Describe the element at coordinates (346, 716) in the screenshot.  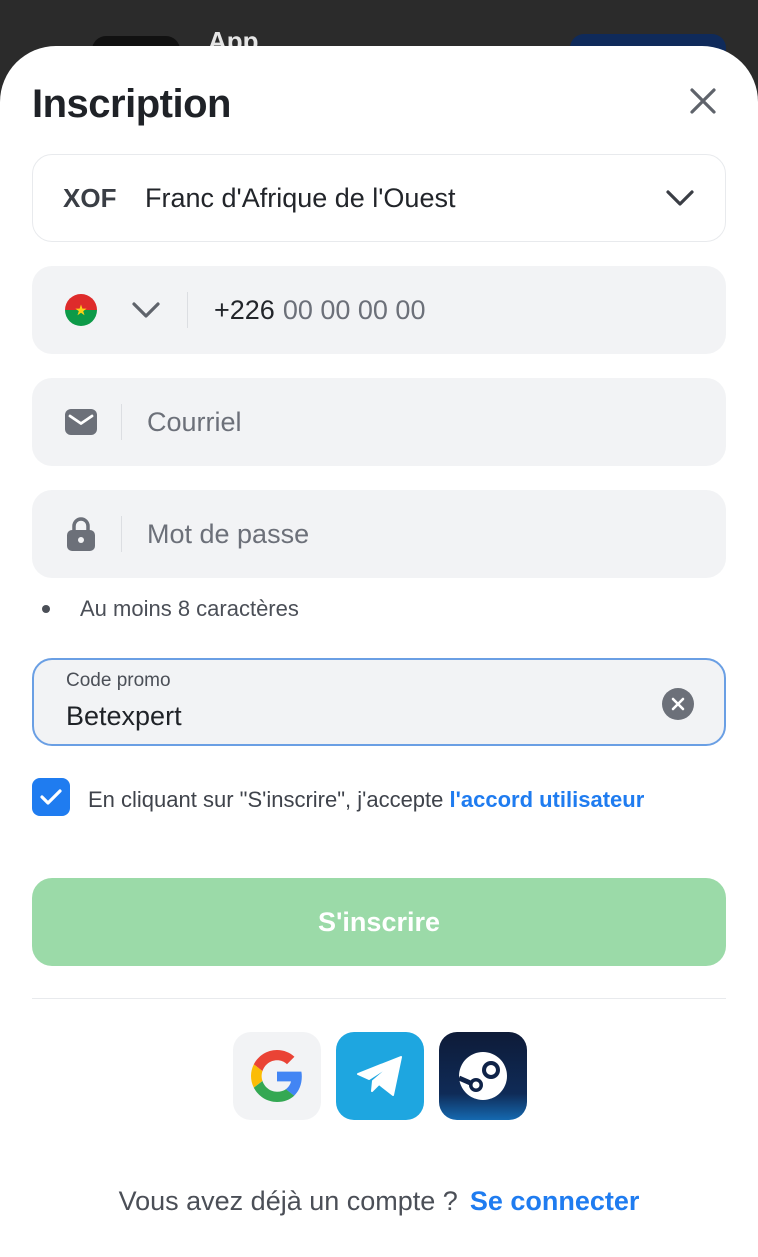
I see `promo-code-input` at that location.